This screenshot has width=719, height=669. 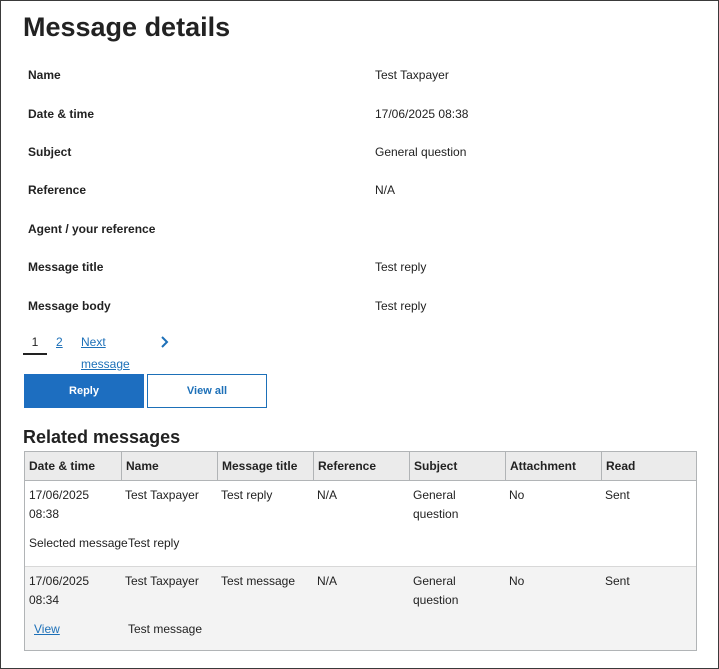 I want to click on row-message-title: Test message, so click(x=258, y=581).